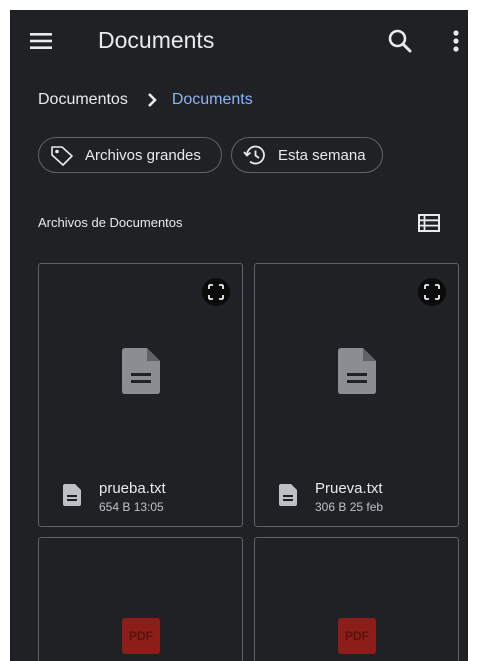  Describe the element at coordinates (429, 223) in the screenshot. I see `list-view-icon` at that location.